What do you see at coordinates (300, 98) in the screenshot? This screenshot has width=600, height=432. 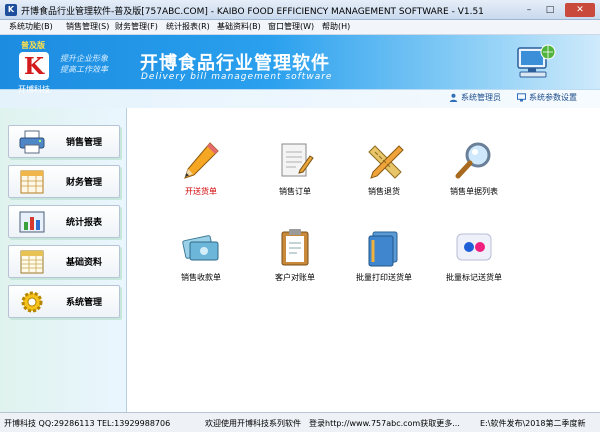 I see `banner-strip` at bounding box center [300, 98].